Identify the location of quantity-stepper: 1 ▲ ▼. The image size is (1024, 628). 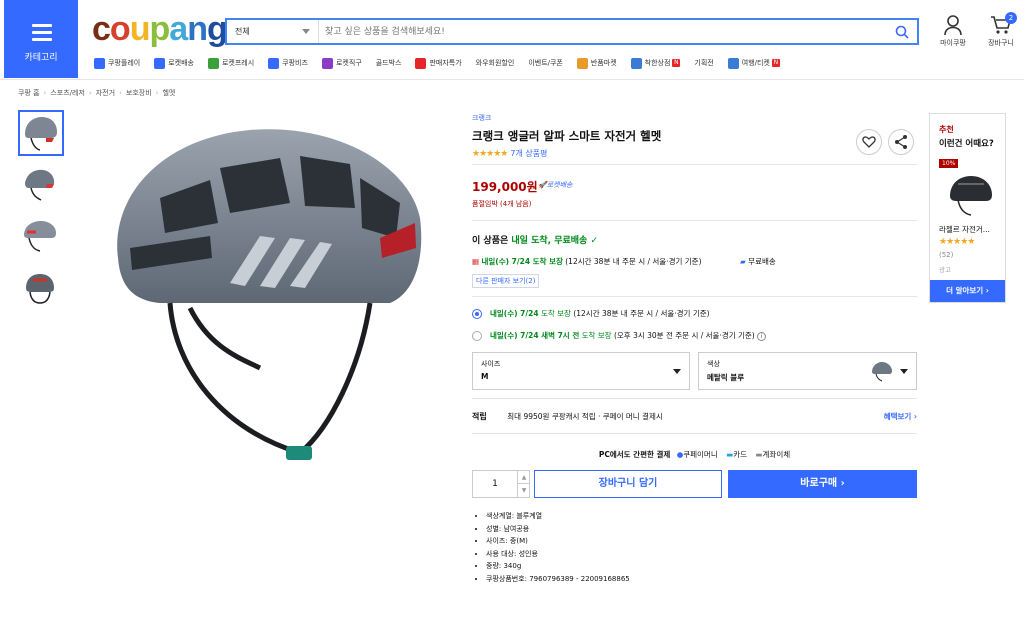
(501, 484).